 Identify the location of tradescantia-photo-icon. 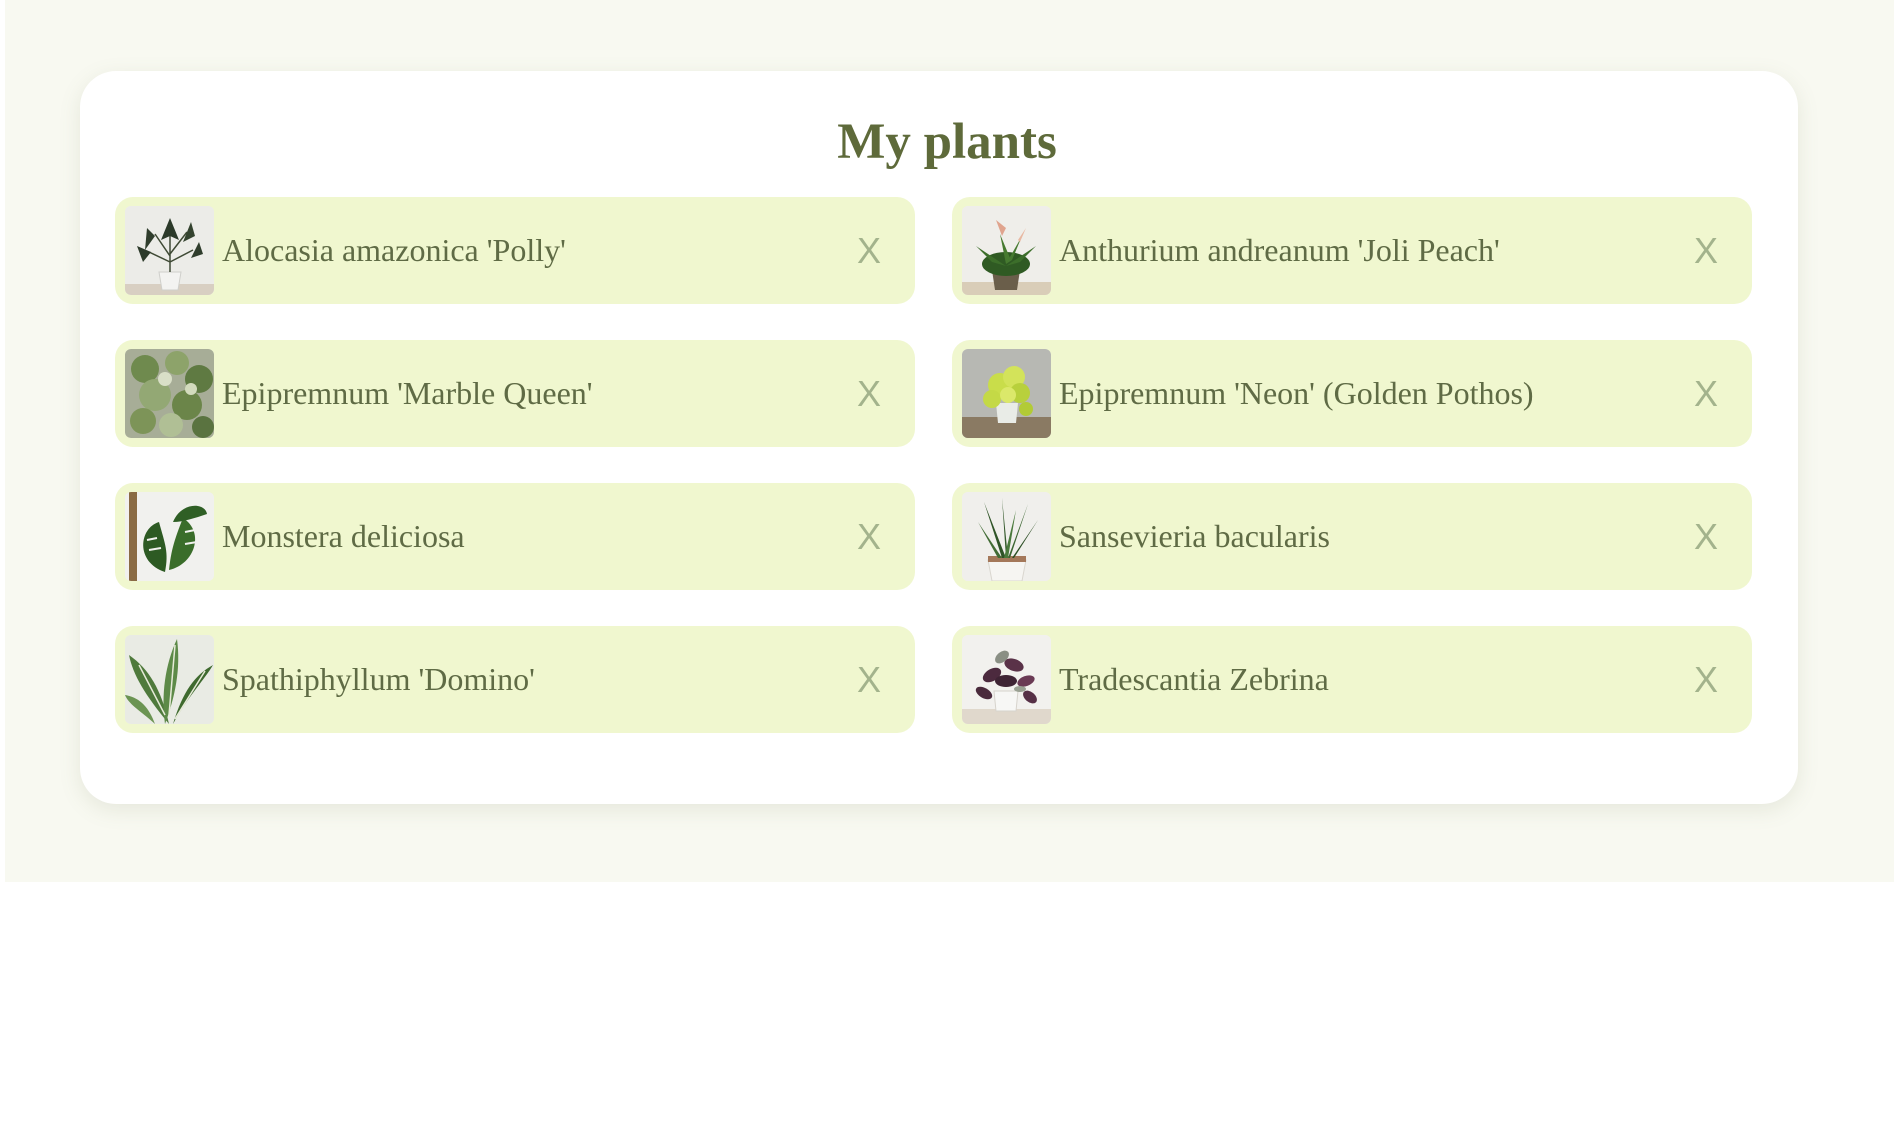
(1006, 679).